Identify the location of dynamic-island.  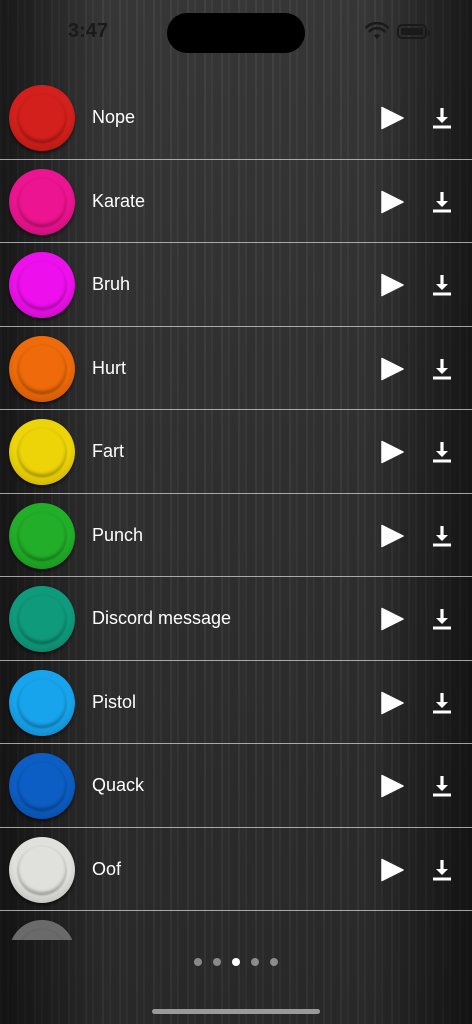
(236, 33).